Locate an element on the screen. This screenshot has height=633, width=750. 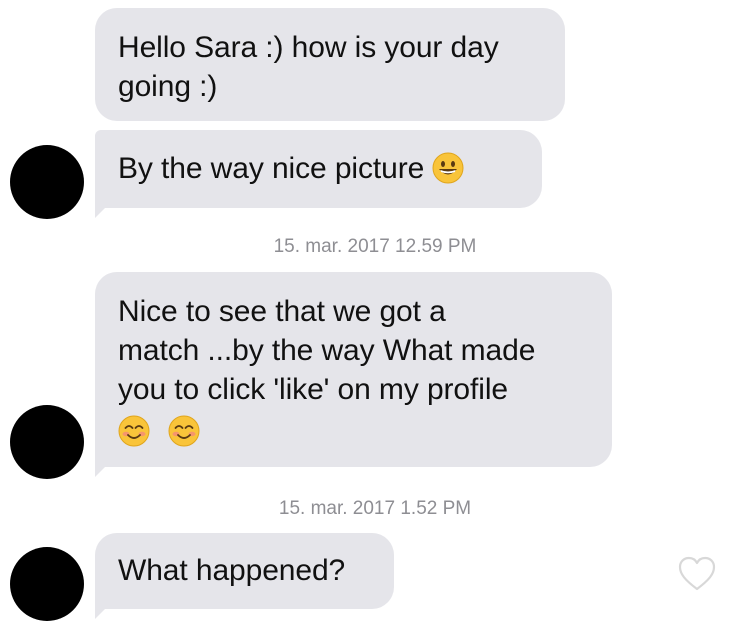
message-text-line: Nice to see that we got a is located at coordinates (282, 311).